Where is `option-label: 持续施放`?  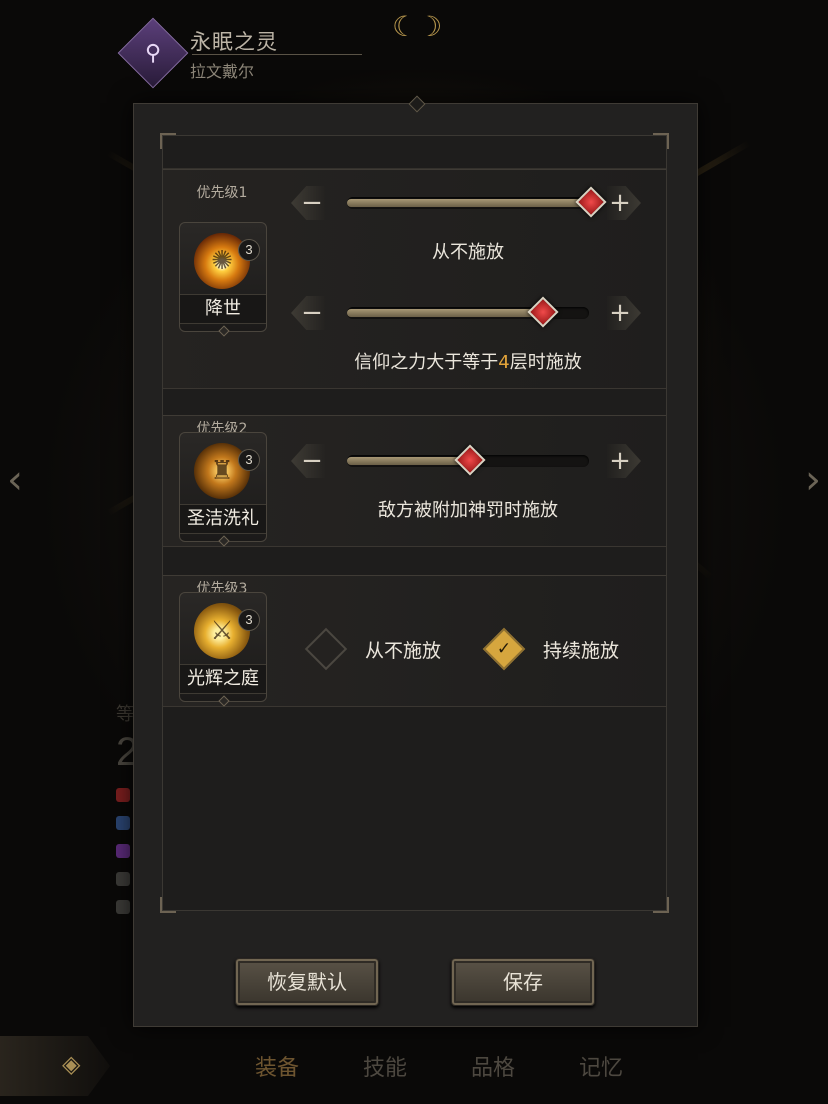 option-label: 持续施放 is located at coordinates (581, 650).